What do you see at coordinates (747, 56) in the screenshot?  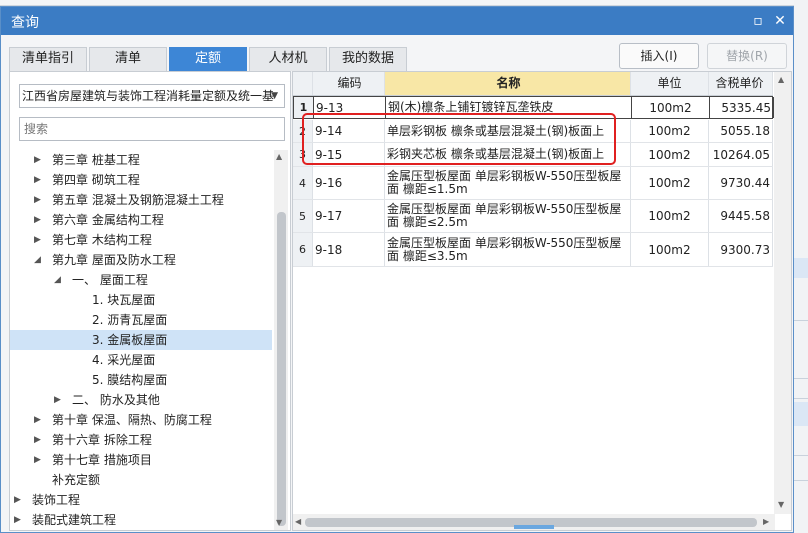 I see `replace-button: 替换(R)` at bounding box center [747, 56].